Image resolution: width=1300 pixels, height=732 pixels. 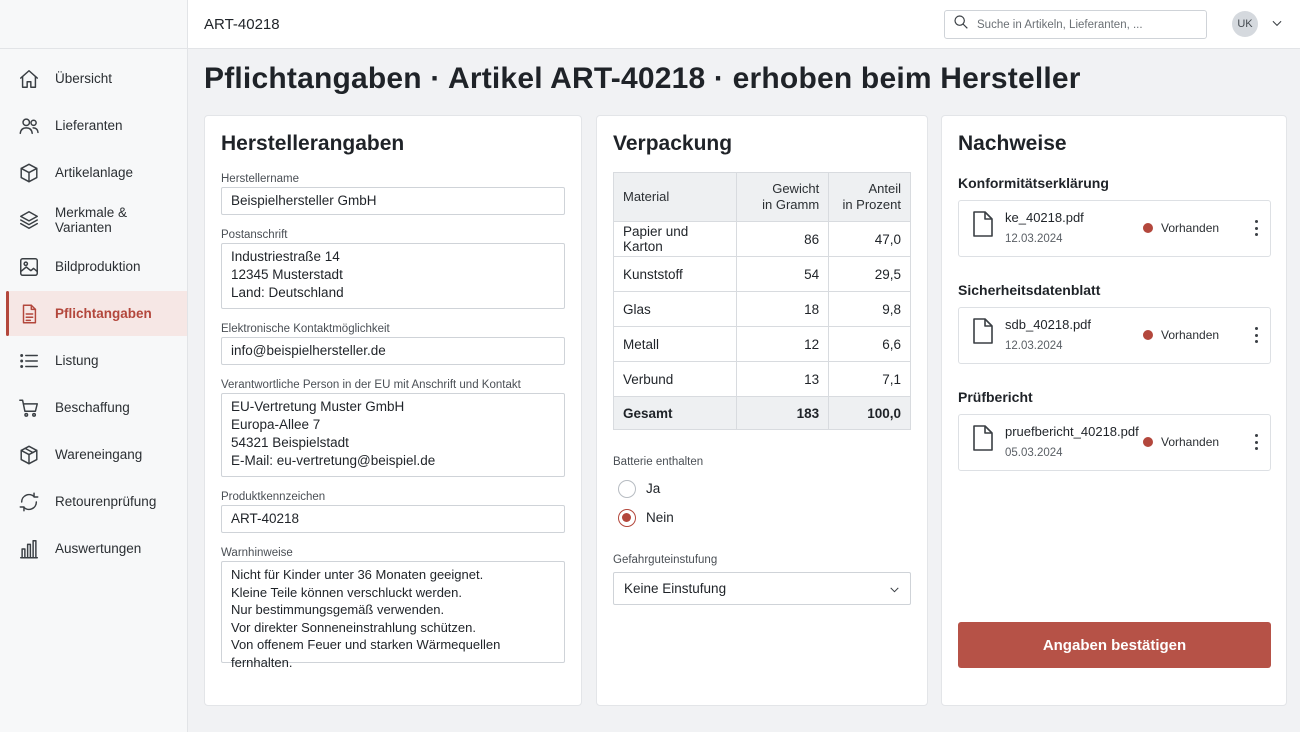 What do you see at coordinates (1245, 24) in the screenshot?
I see `avatar: UK` at bounding box center [1245, 24].